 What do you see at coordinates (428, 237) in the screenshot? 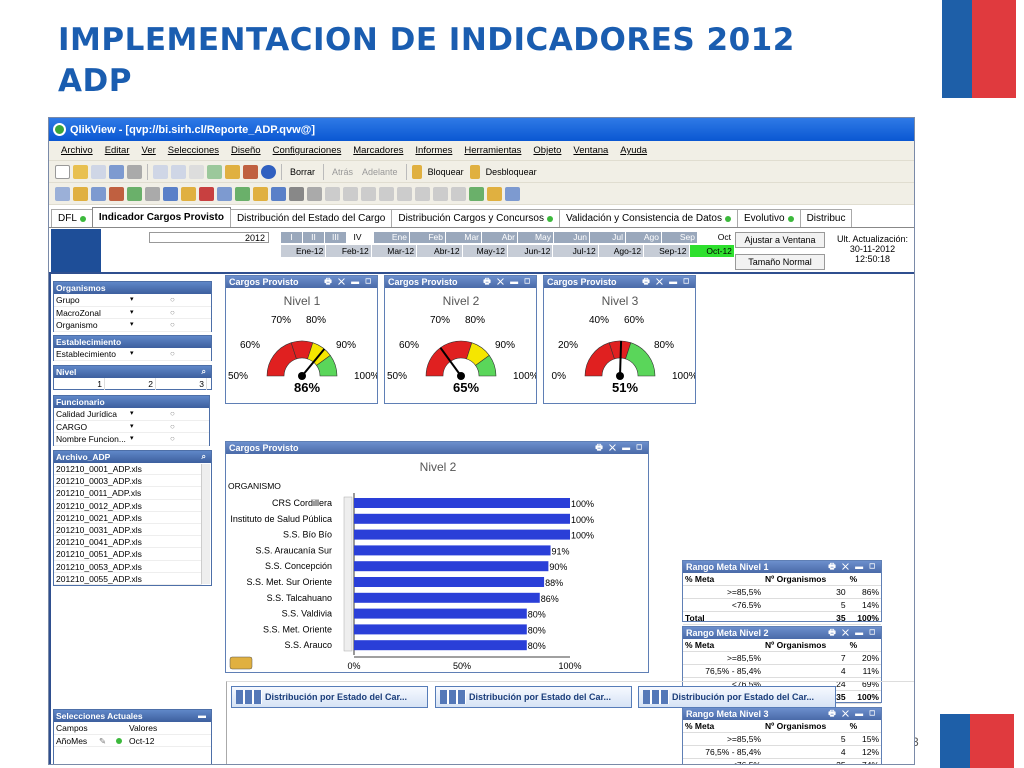
I see `month-Feb: Feb` at bounding box center [428, 237].